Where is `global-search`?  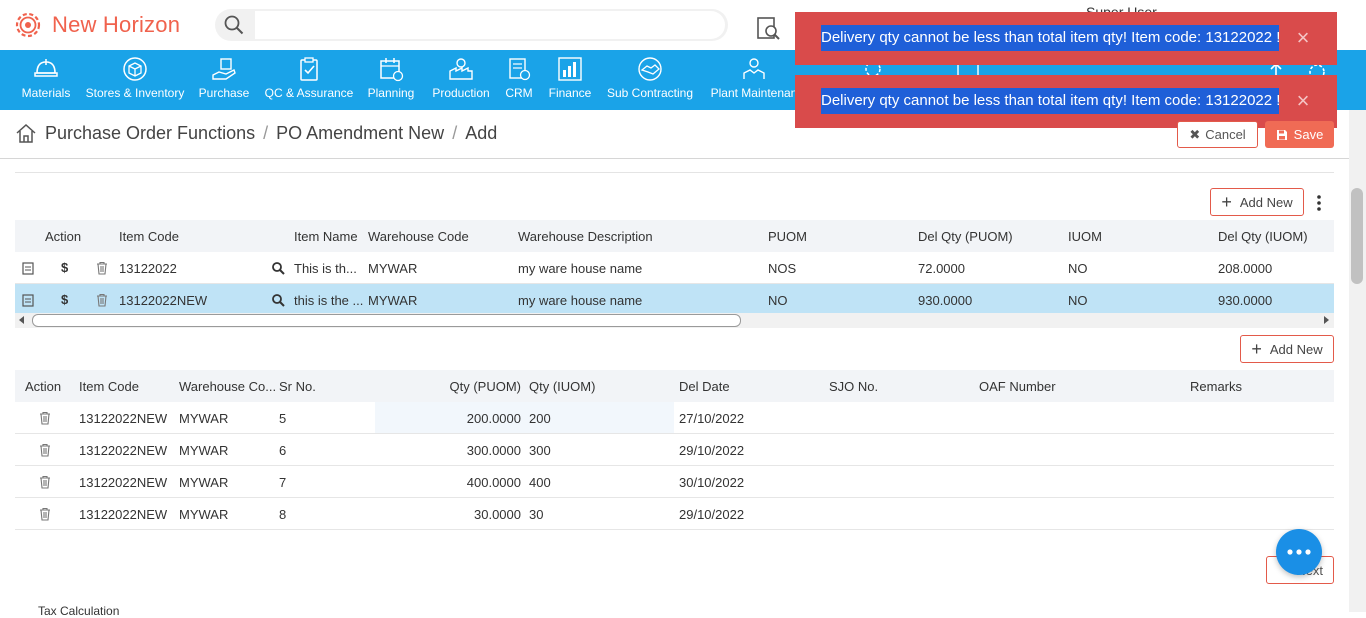 global-search is located at coordinates (471, 25).